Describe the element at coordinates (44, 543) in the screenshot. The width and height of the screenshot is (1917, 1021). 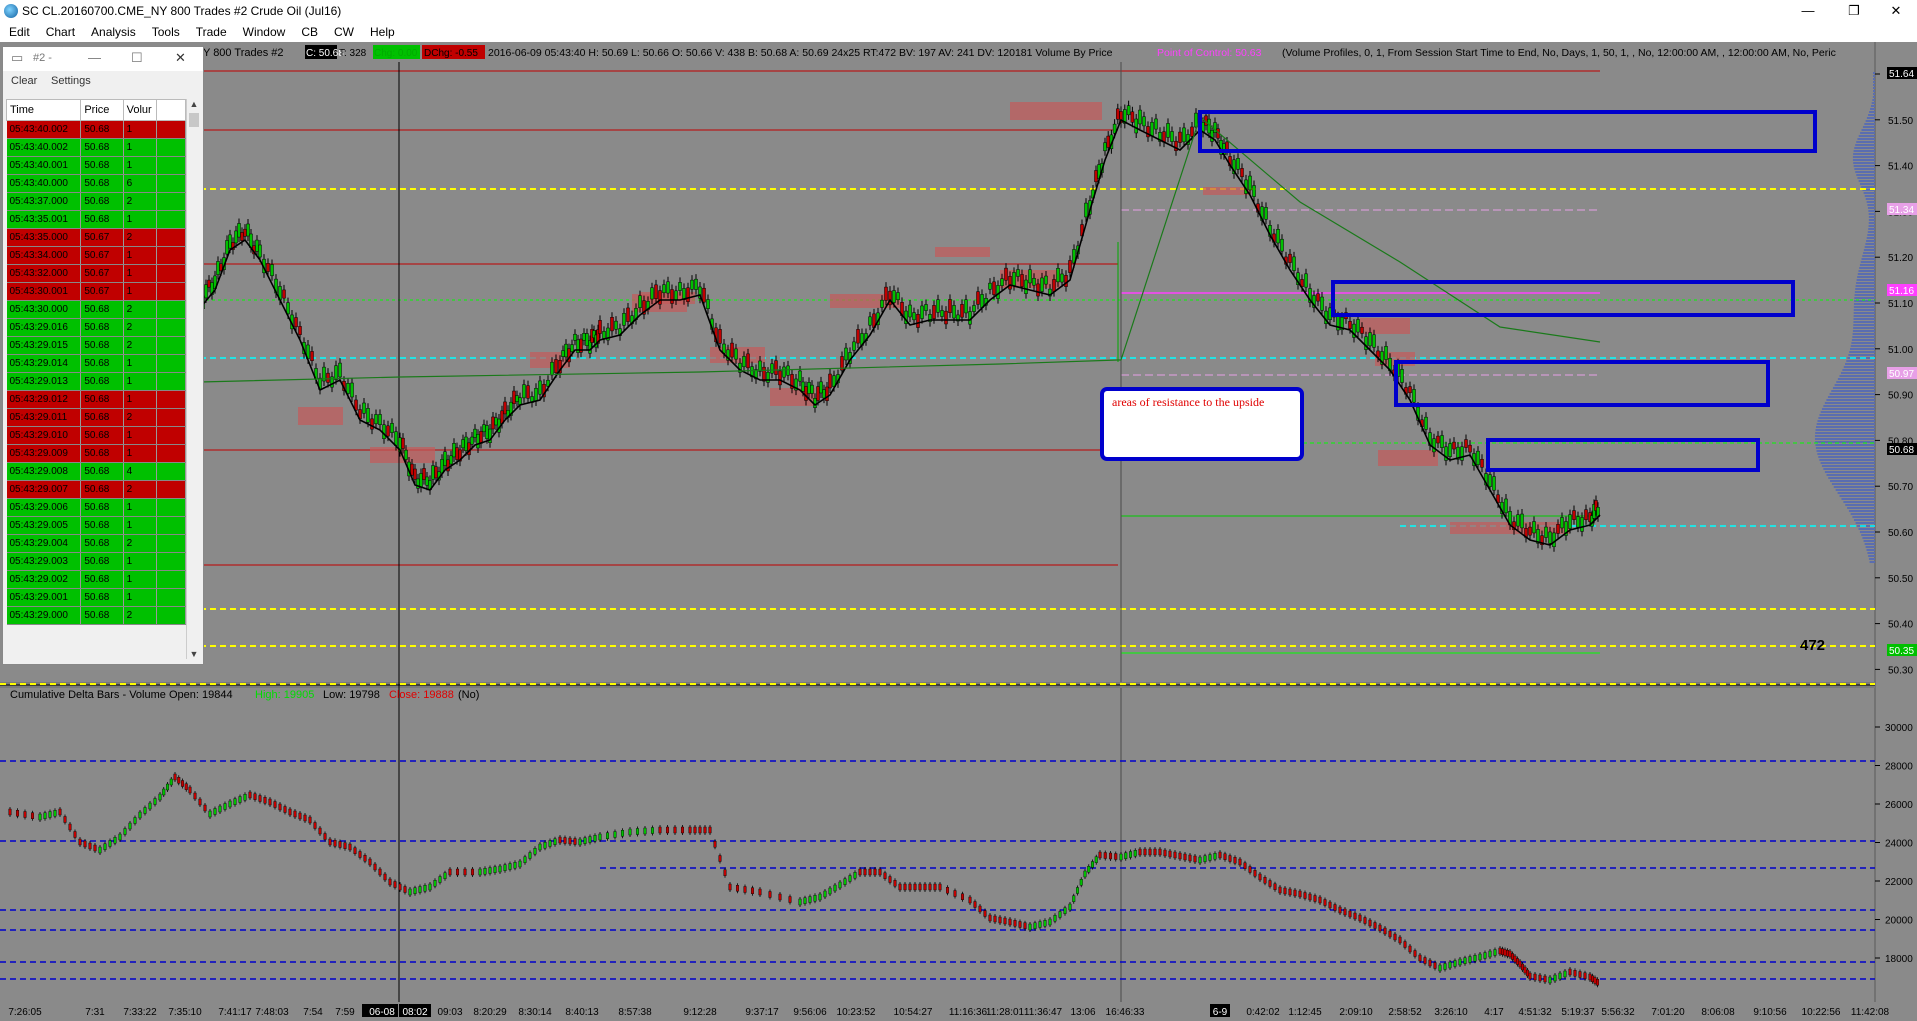
I see `trade-cell-t: 05:43:29.004` at that location.